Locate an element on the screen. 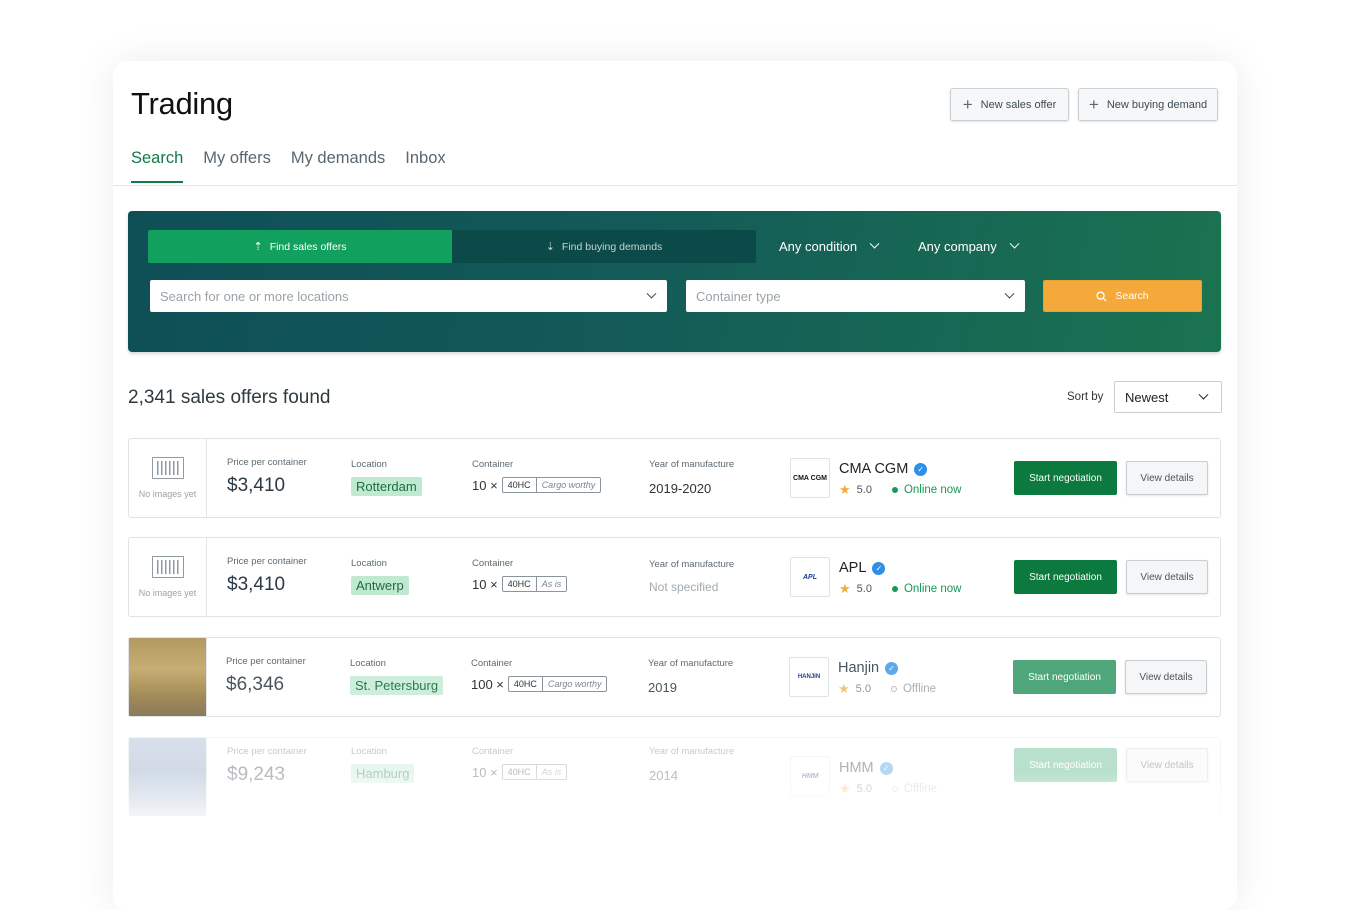  find-sales-offers-toggle: ⇡ Find sales offers is located at coordinates (300, 246).